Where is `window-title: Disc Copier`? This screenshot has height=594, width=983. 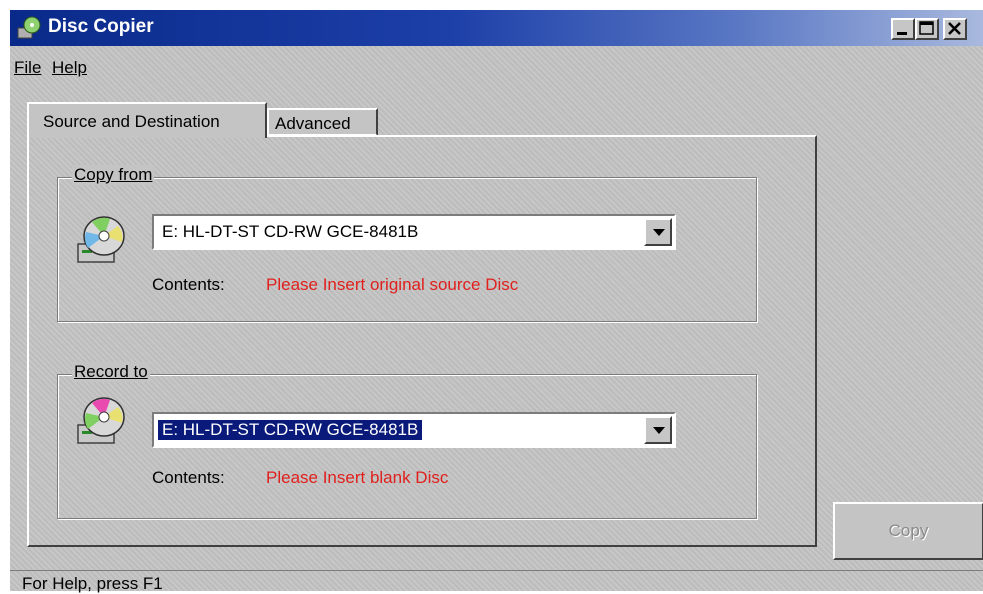
window-title: Disc Copier is located at coordinates (101, 26).